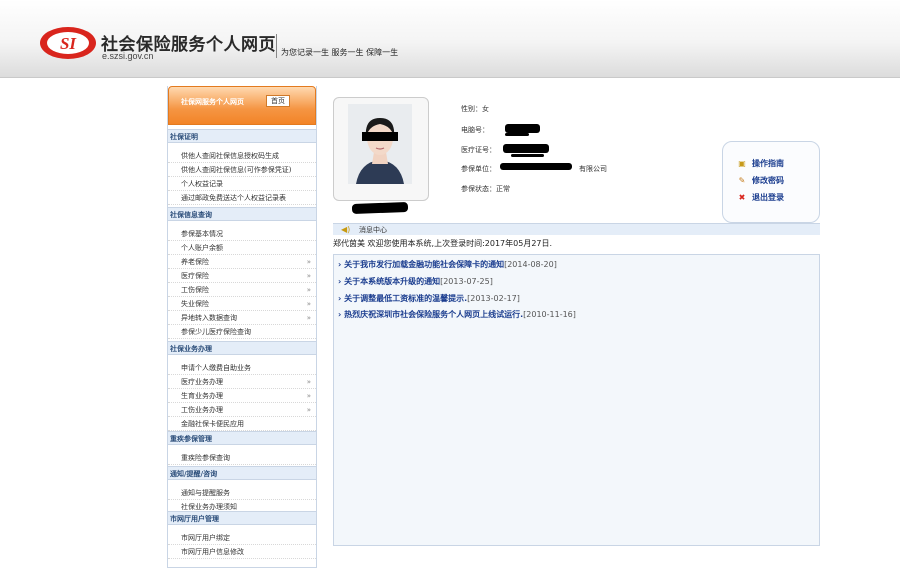 The width and height of the screenshot is (900, 577). What do you see at coordinates (340, 52) in the screenshot?
I see `site-slogan: 为您记录一生 服务一生 保障一生` at bounding box center [340, 52].